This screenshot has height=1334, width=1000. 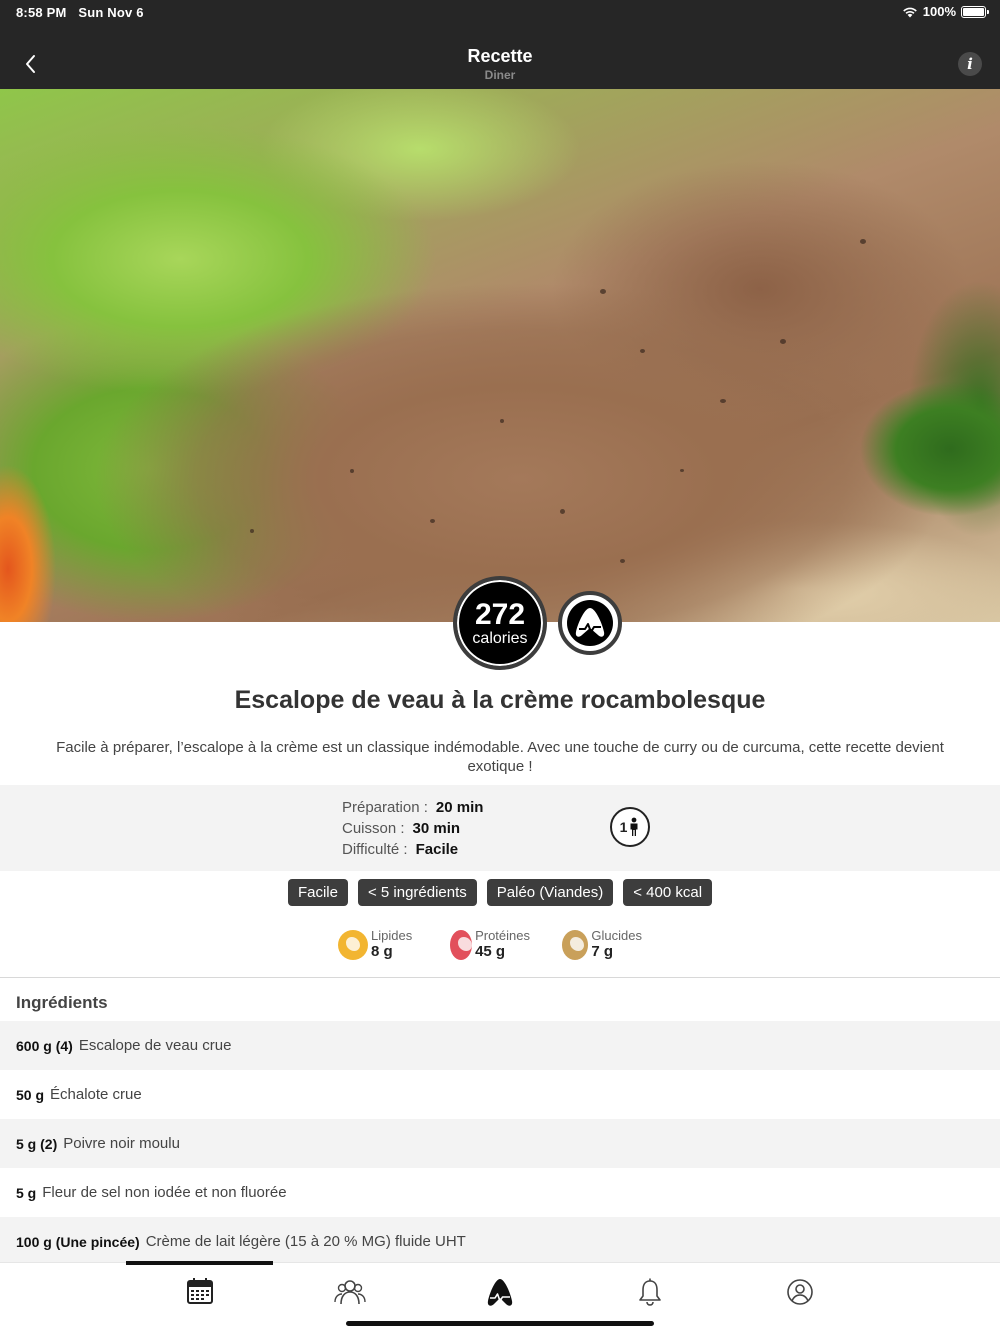 I want to click on macros: Lipides 8 g Protéines 45 g Glucides 7 g, so click(x=490, y=944).